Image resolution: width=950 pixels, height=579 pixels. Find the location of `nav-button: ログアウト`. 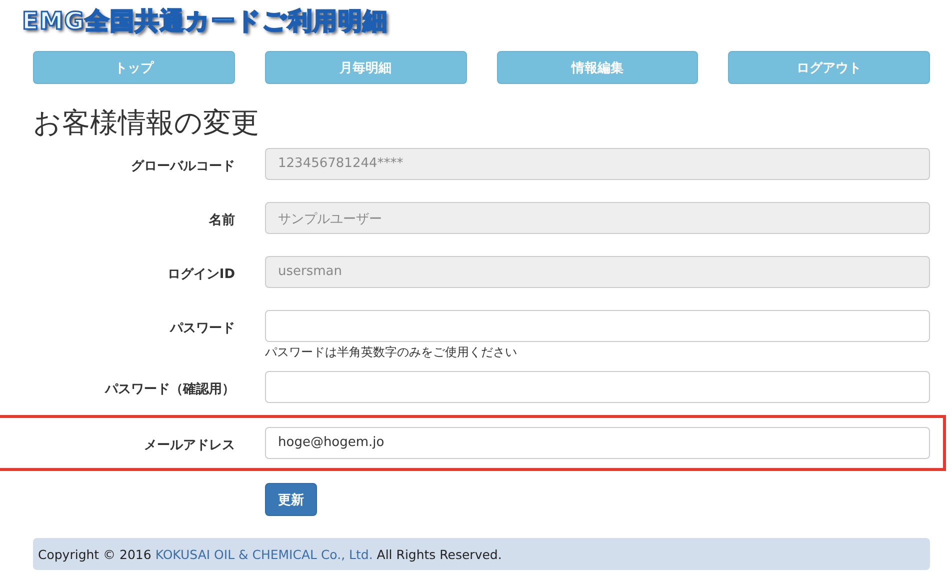

nav-button: ログアウト is located at coordinates (829, 67).